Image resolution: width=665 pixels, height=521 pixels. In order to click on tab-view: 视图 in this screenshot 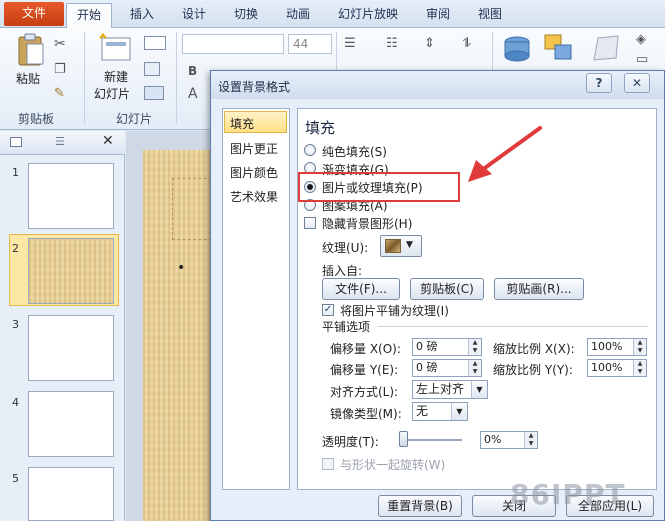, I will do `click(490, 15)`.